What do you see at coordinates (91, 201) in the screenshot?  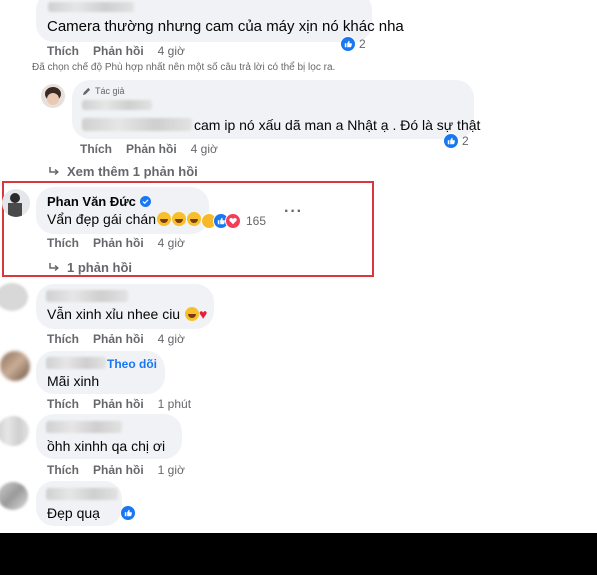 I see `commenter-name: Phan Văn Đức` at bounding box center [91, 201].